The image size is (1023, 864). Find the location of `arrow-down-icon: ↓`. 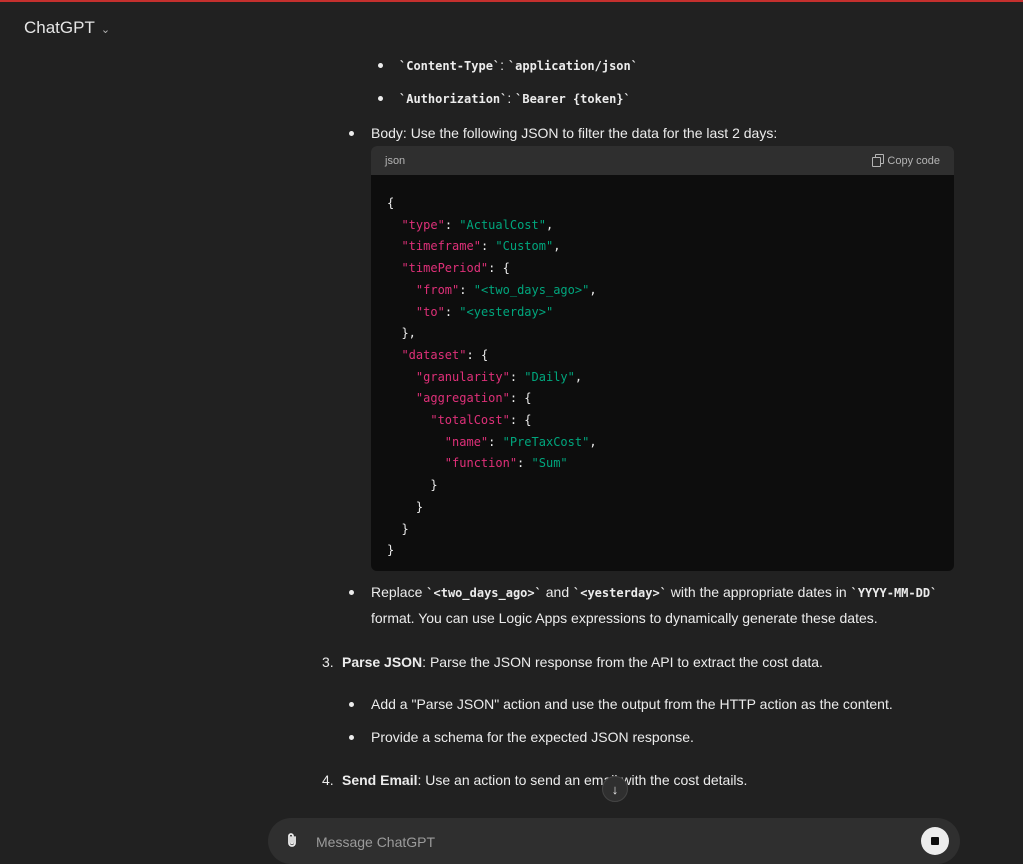

arrow-down-icon: ↓ is located at coordinates (615, 789).